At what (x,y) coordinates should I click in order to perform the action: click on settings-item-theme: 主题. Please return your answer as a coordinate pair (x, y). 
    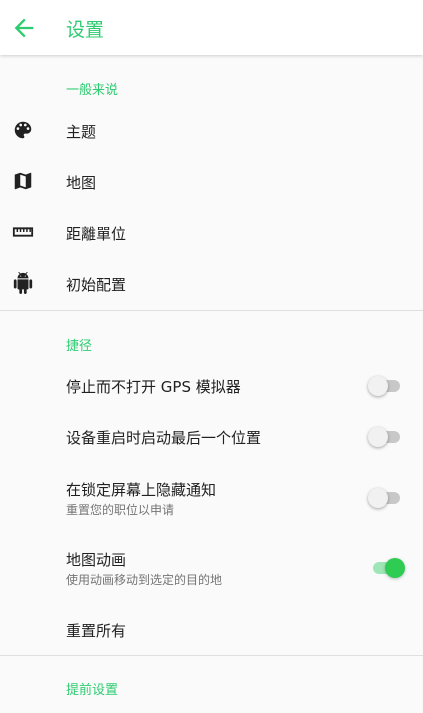
    Looking at the image, I should click on (211, 131).